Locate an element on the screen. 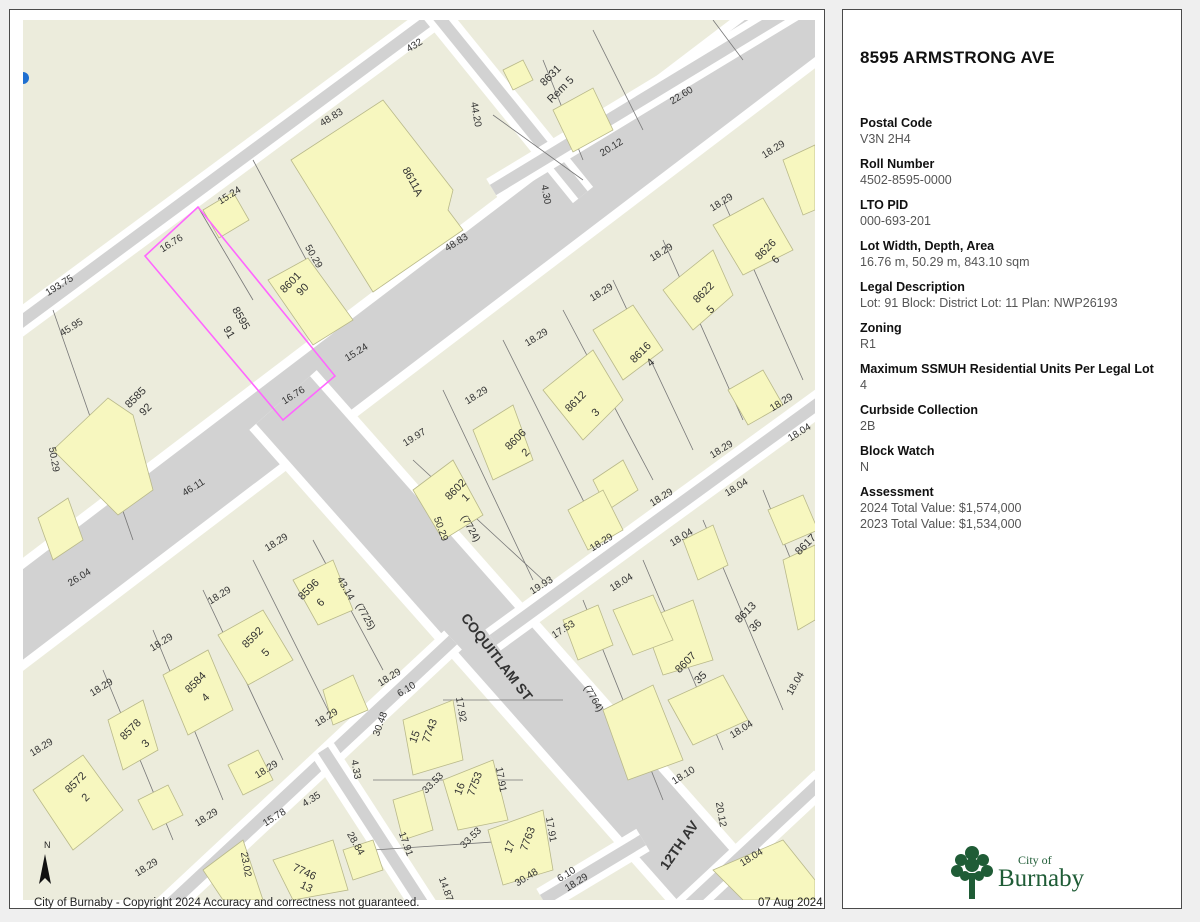 This screenshot has width=1200, height=922. field-postal-code: Postal Code V3N 2H4 is located at coordinates (1017, 131).